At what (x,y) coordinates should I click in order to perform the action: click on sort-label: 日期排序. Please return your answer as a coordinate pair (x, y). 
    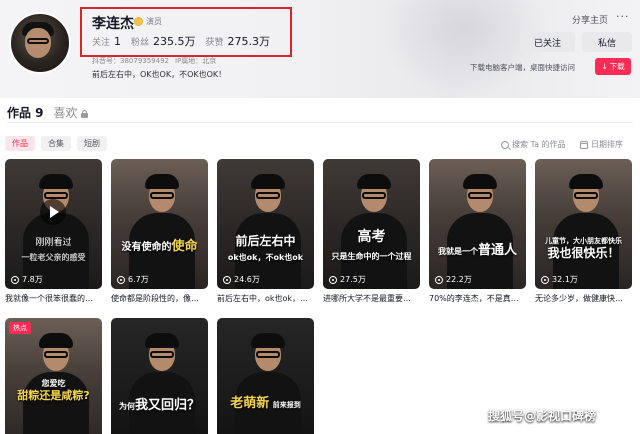
    Looking at the image, I should click on (607, 144).